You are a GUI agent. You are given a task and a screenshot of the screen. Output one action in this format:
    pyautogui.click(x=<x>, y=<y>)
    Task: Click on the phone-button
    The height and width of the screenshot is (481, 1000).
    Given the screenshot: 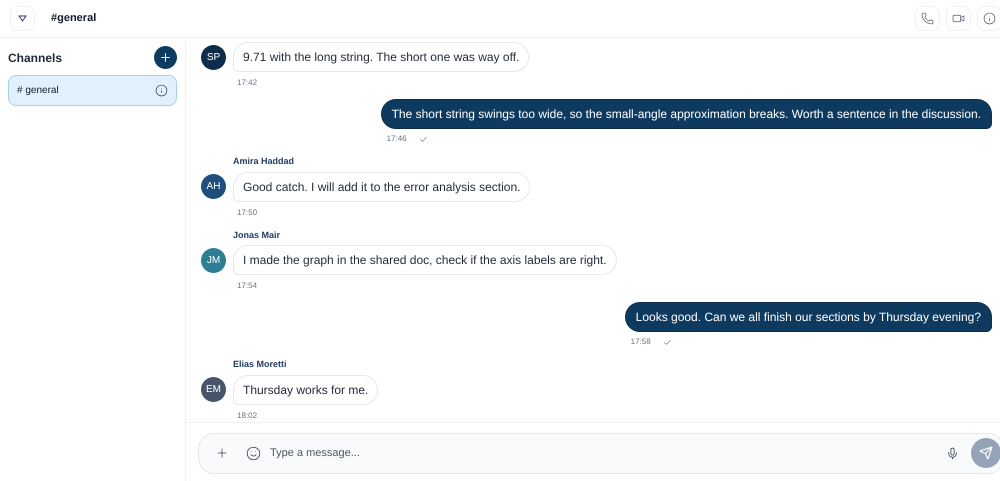 What is the action you would take?
    pyautogui.click(x=927, y=18)
    